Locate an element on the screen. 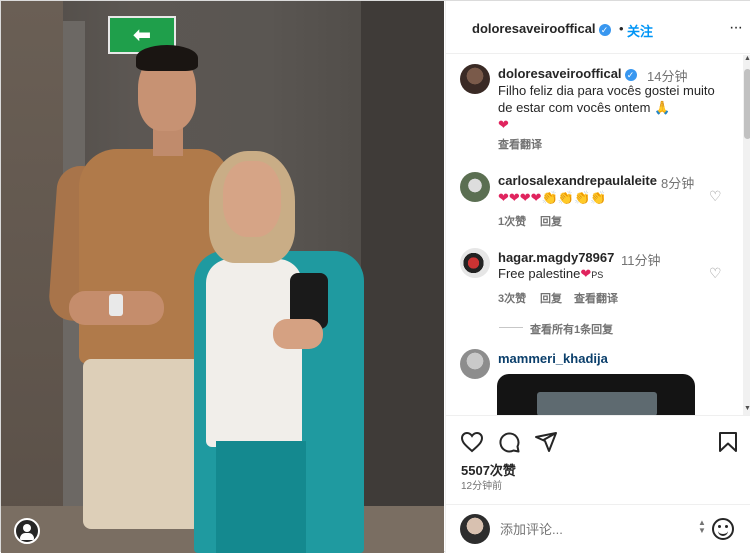 Image resolution: width=750 pixels, height=553 pixels. post-header: doloresaveirooffical ✓ • 关注 ··· is located at coordinates (598, 27).